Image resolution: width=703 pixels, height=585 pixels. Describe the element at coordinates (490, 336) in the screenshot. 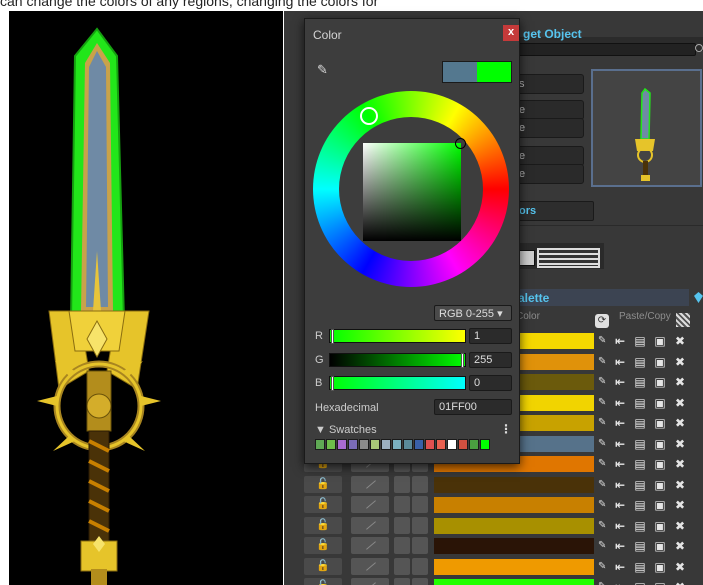

I see `r-value-field: 1` at that location.